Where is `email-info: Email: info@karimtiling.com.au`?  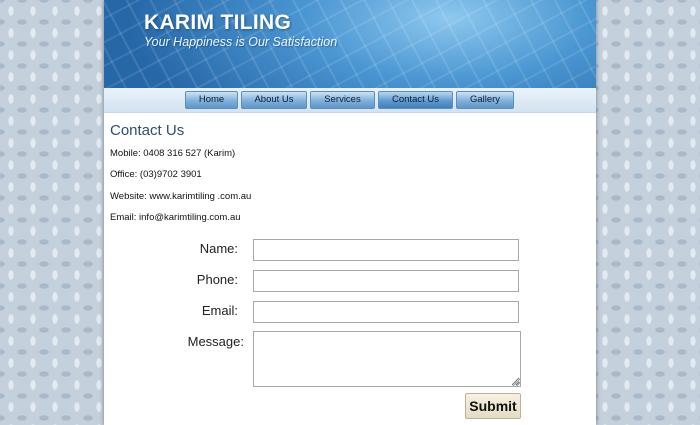
email-info: Email: info@karimtiling.com.au is located at coordinates (175, 217).